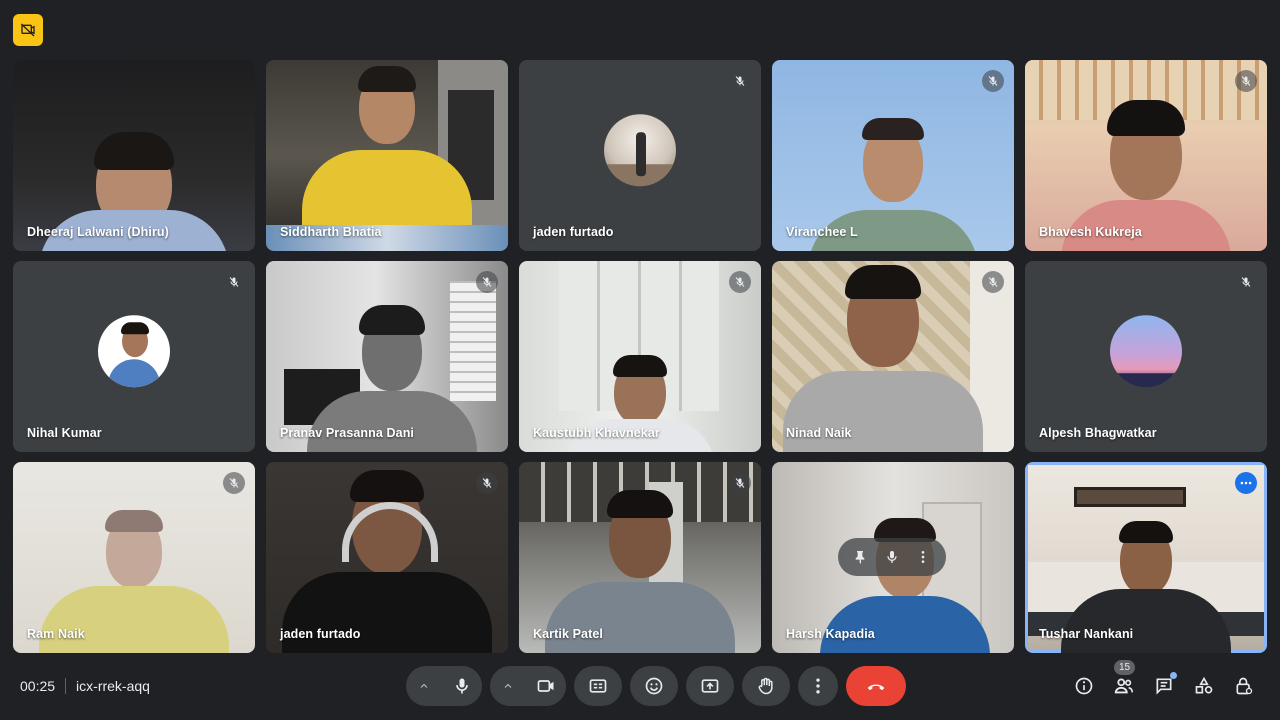 This screenshot has width=1280, height=720. I want to click on video-options-button, so click(508, 686).